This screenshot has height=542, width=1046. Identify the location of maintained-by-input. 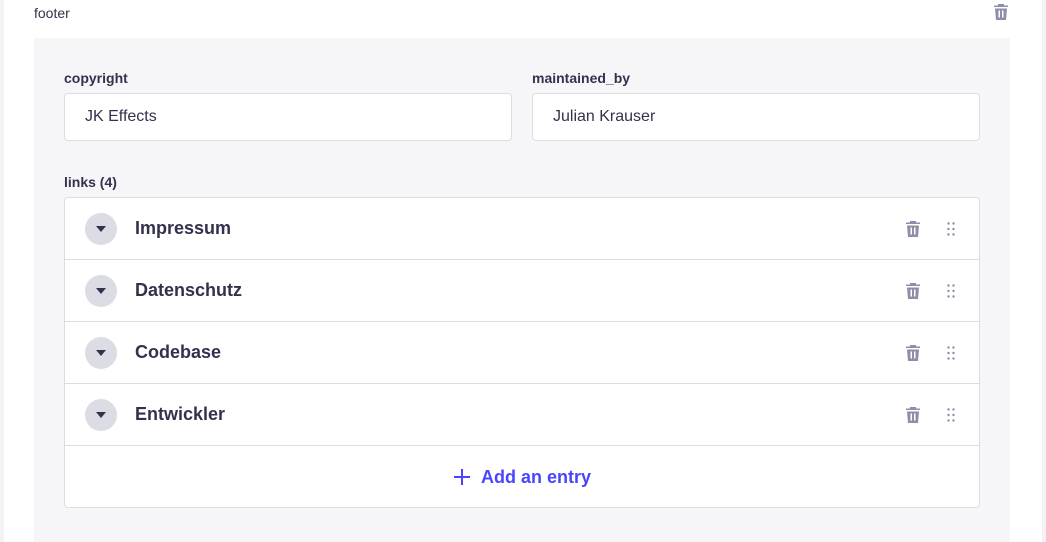
(756, 117).